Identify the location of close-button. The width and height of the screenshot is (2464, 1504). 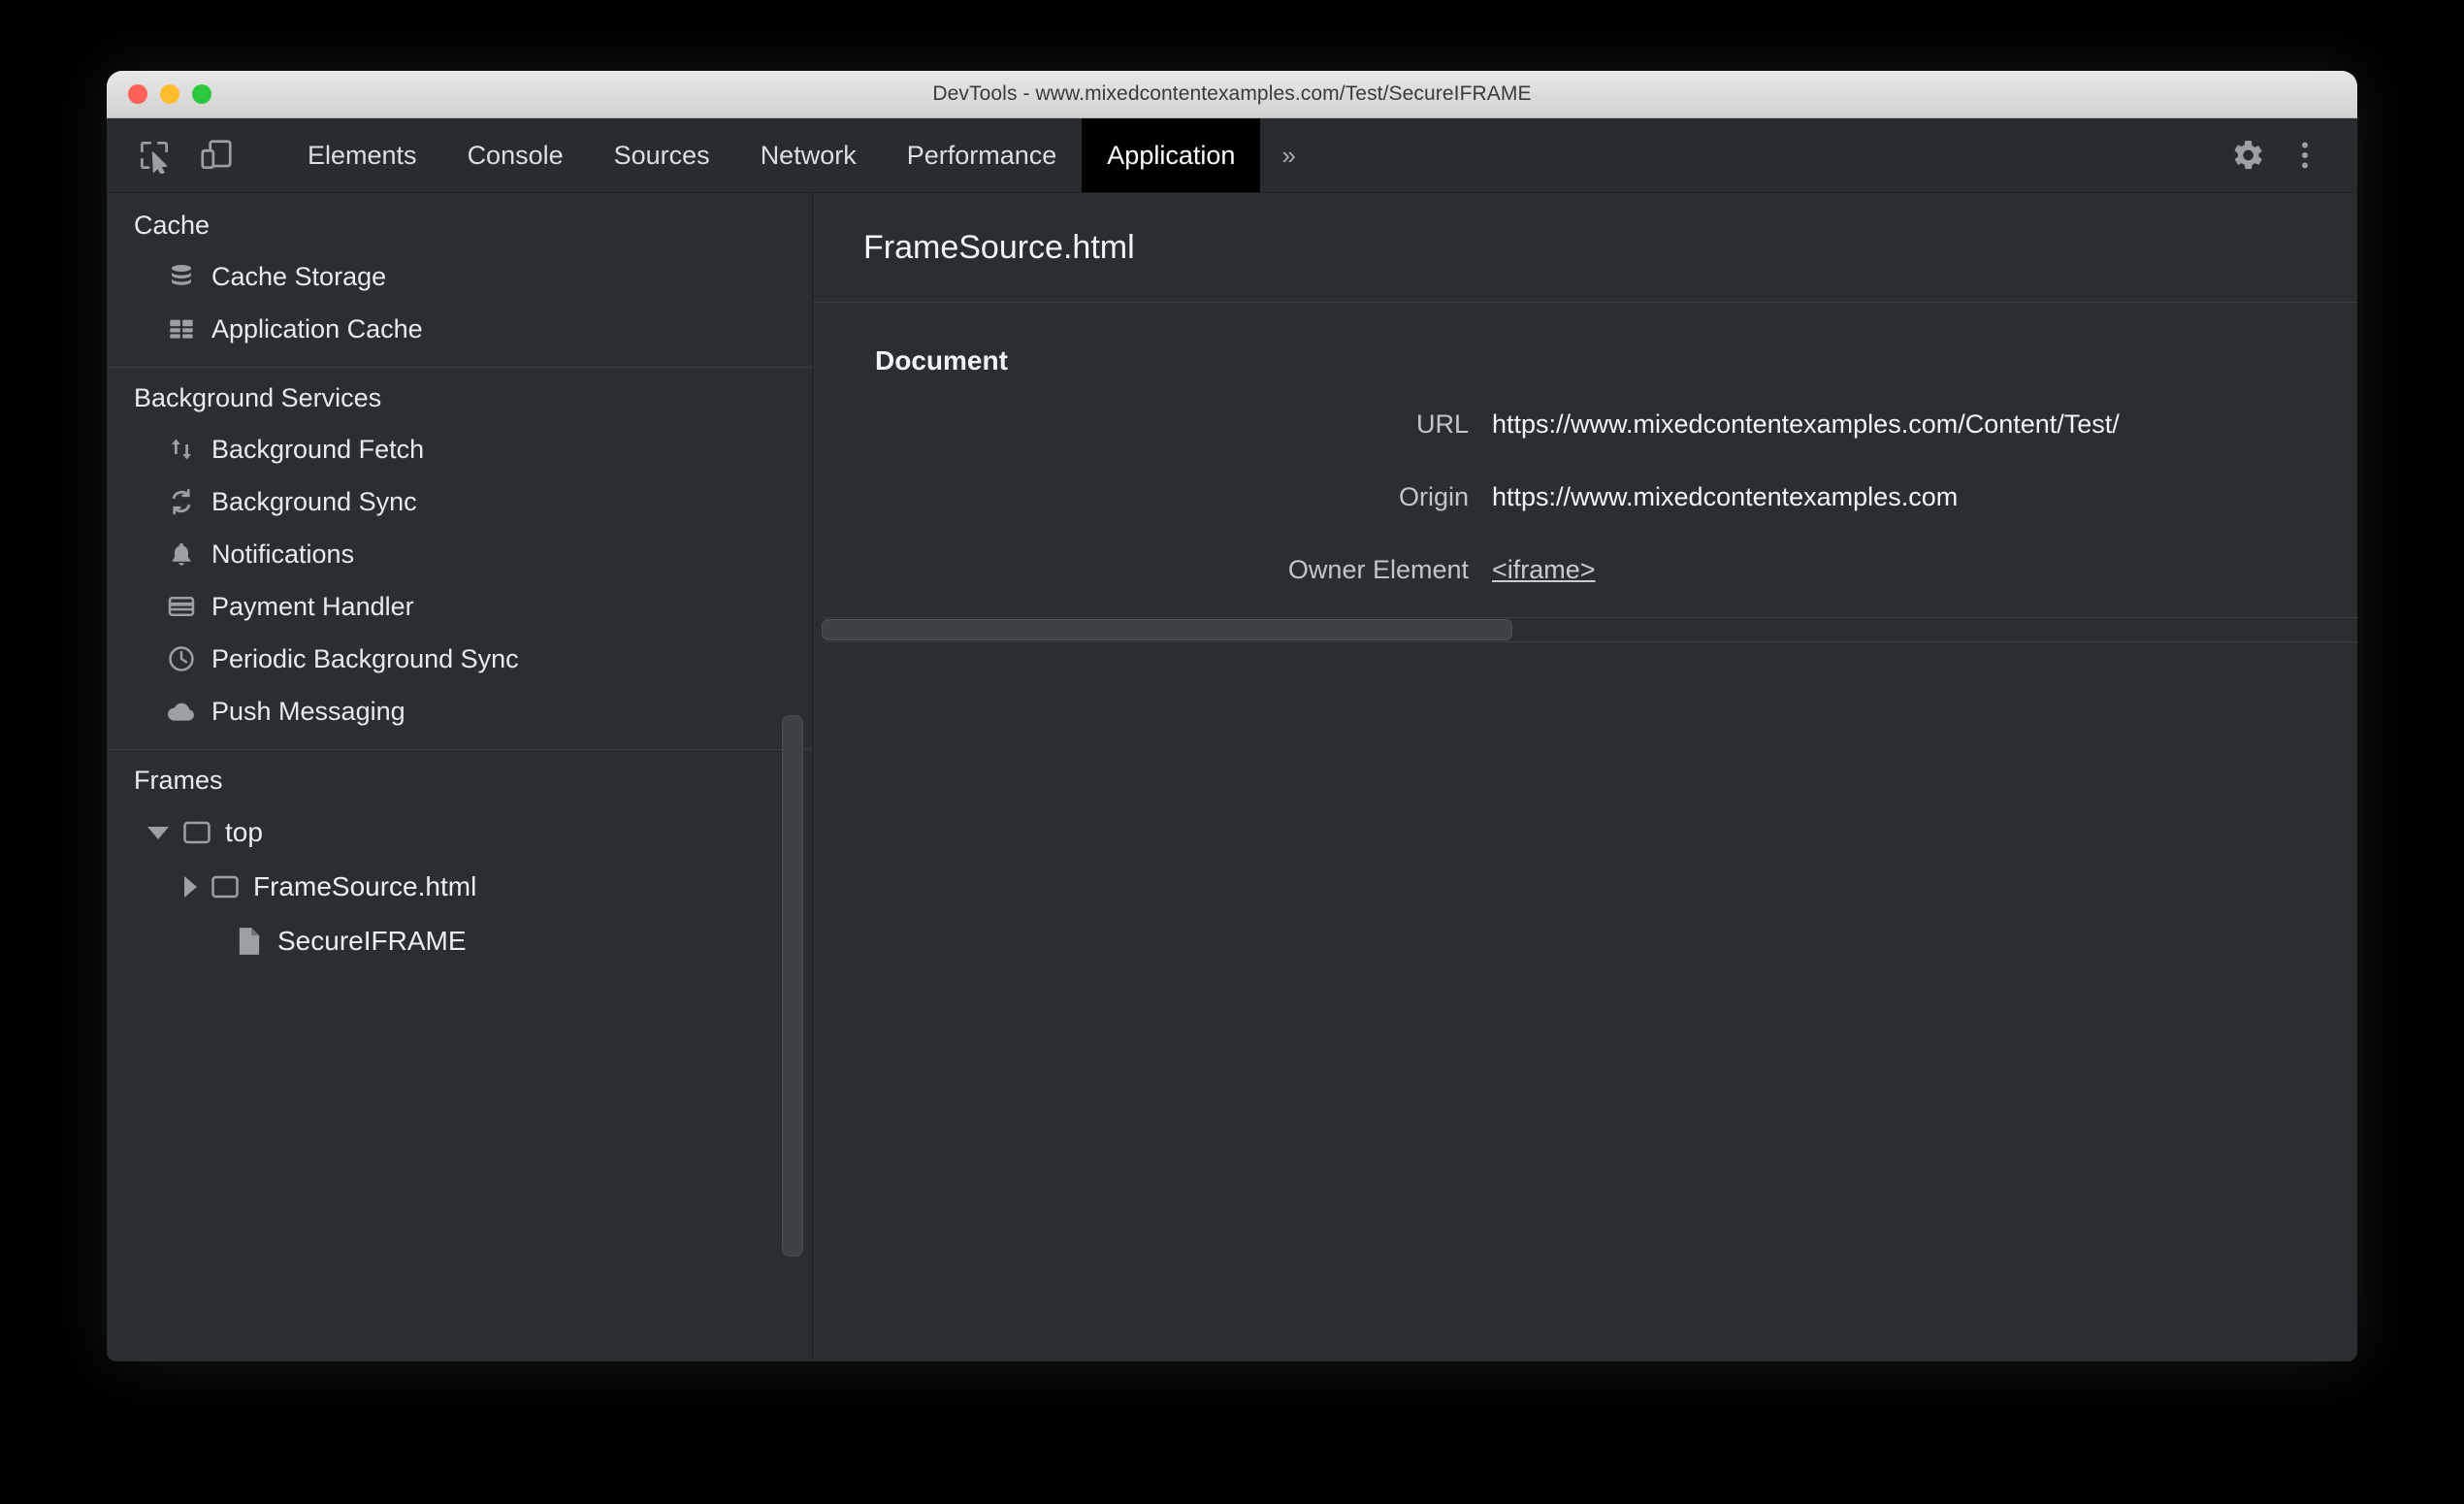
(137, 94).